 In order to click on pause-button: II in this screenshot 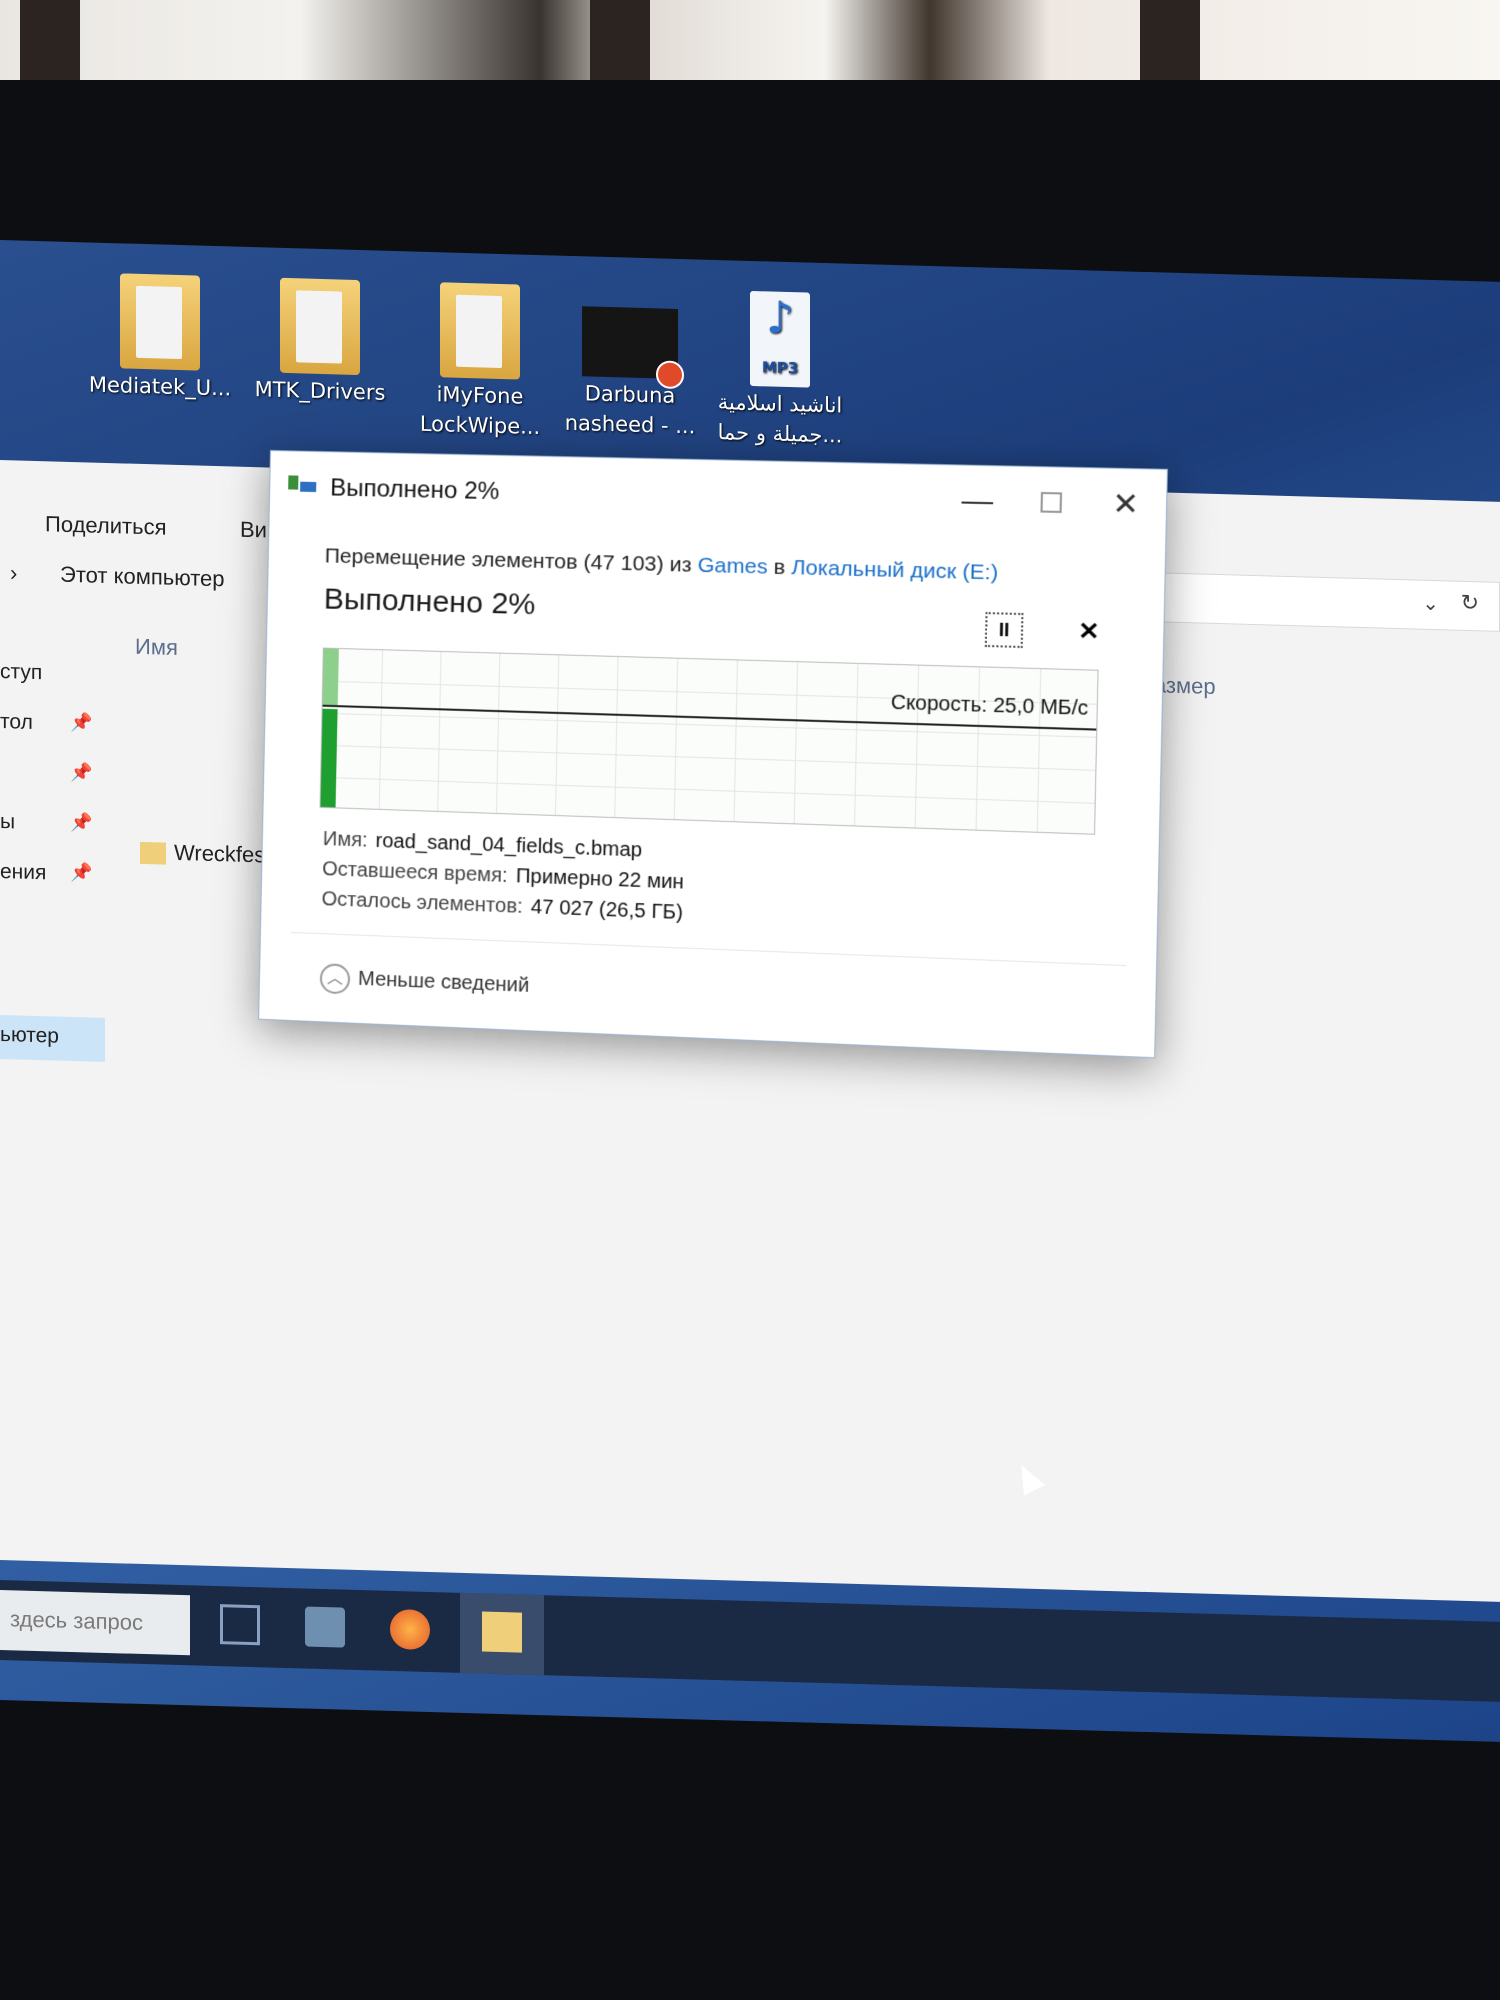, I will do `click(1004, 630)`.